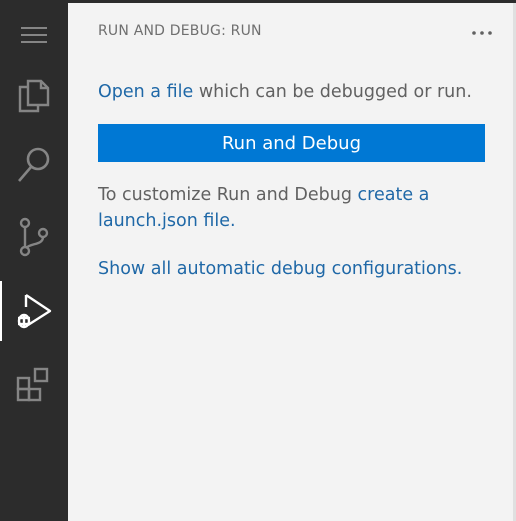 Image resolution: width=516 pixels, height=521 pixels. What do you see at coordinates (145, 92) in the screenshot?
I see `open-file-link: Open a file` at bounding box center [145, 92].